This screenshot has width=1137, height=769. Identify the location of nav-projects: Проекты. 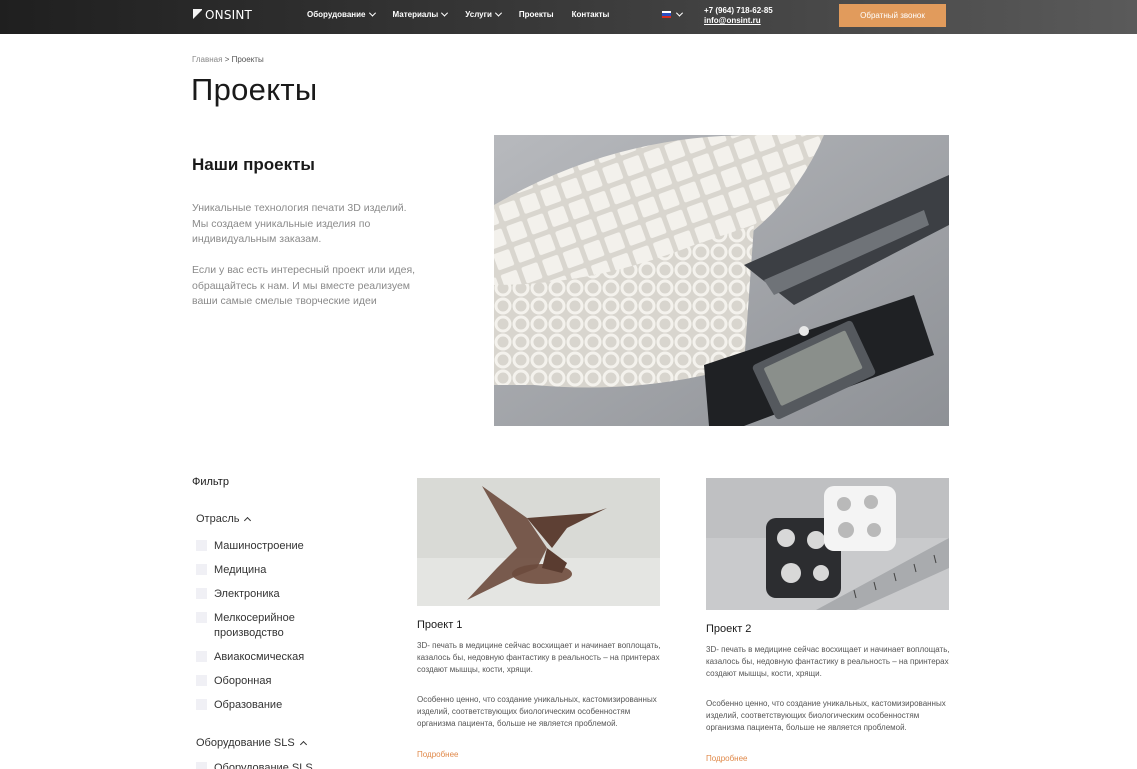
(536, 14).